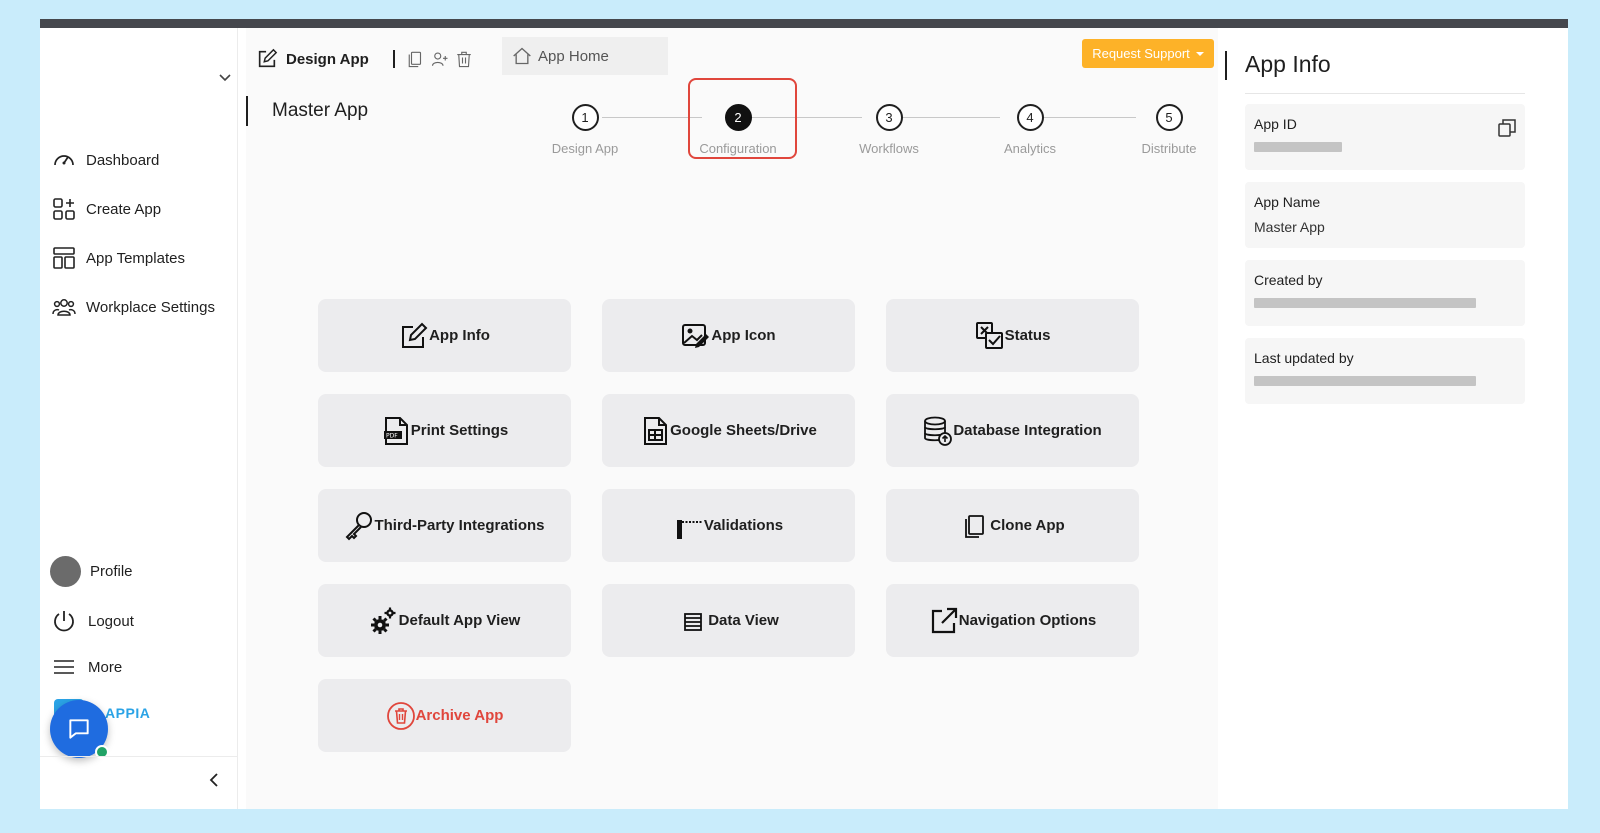 The image size is (1600, 833). I want to click on svg-text: PDF, so click(392, 435).